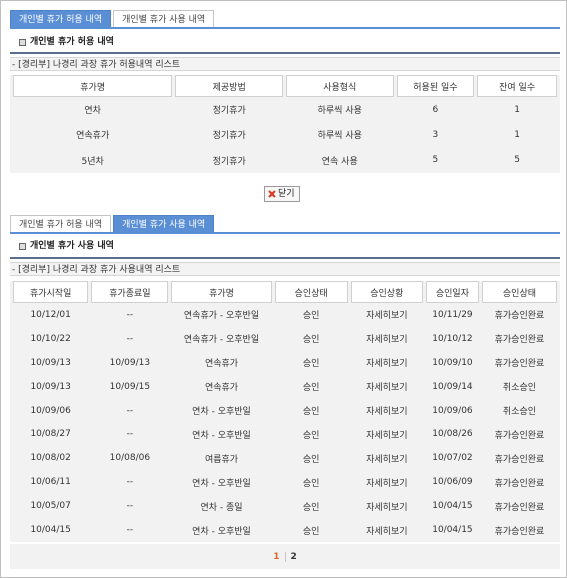 The width and height of the screenshot is (567, 578). I want to click on page-link-2: 2, so click(294, 557).